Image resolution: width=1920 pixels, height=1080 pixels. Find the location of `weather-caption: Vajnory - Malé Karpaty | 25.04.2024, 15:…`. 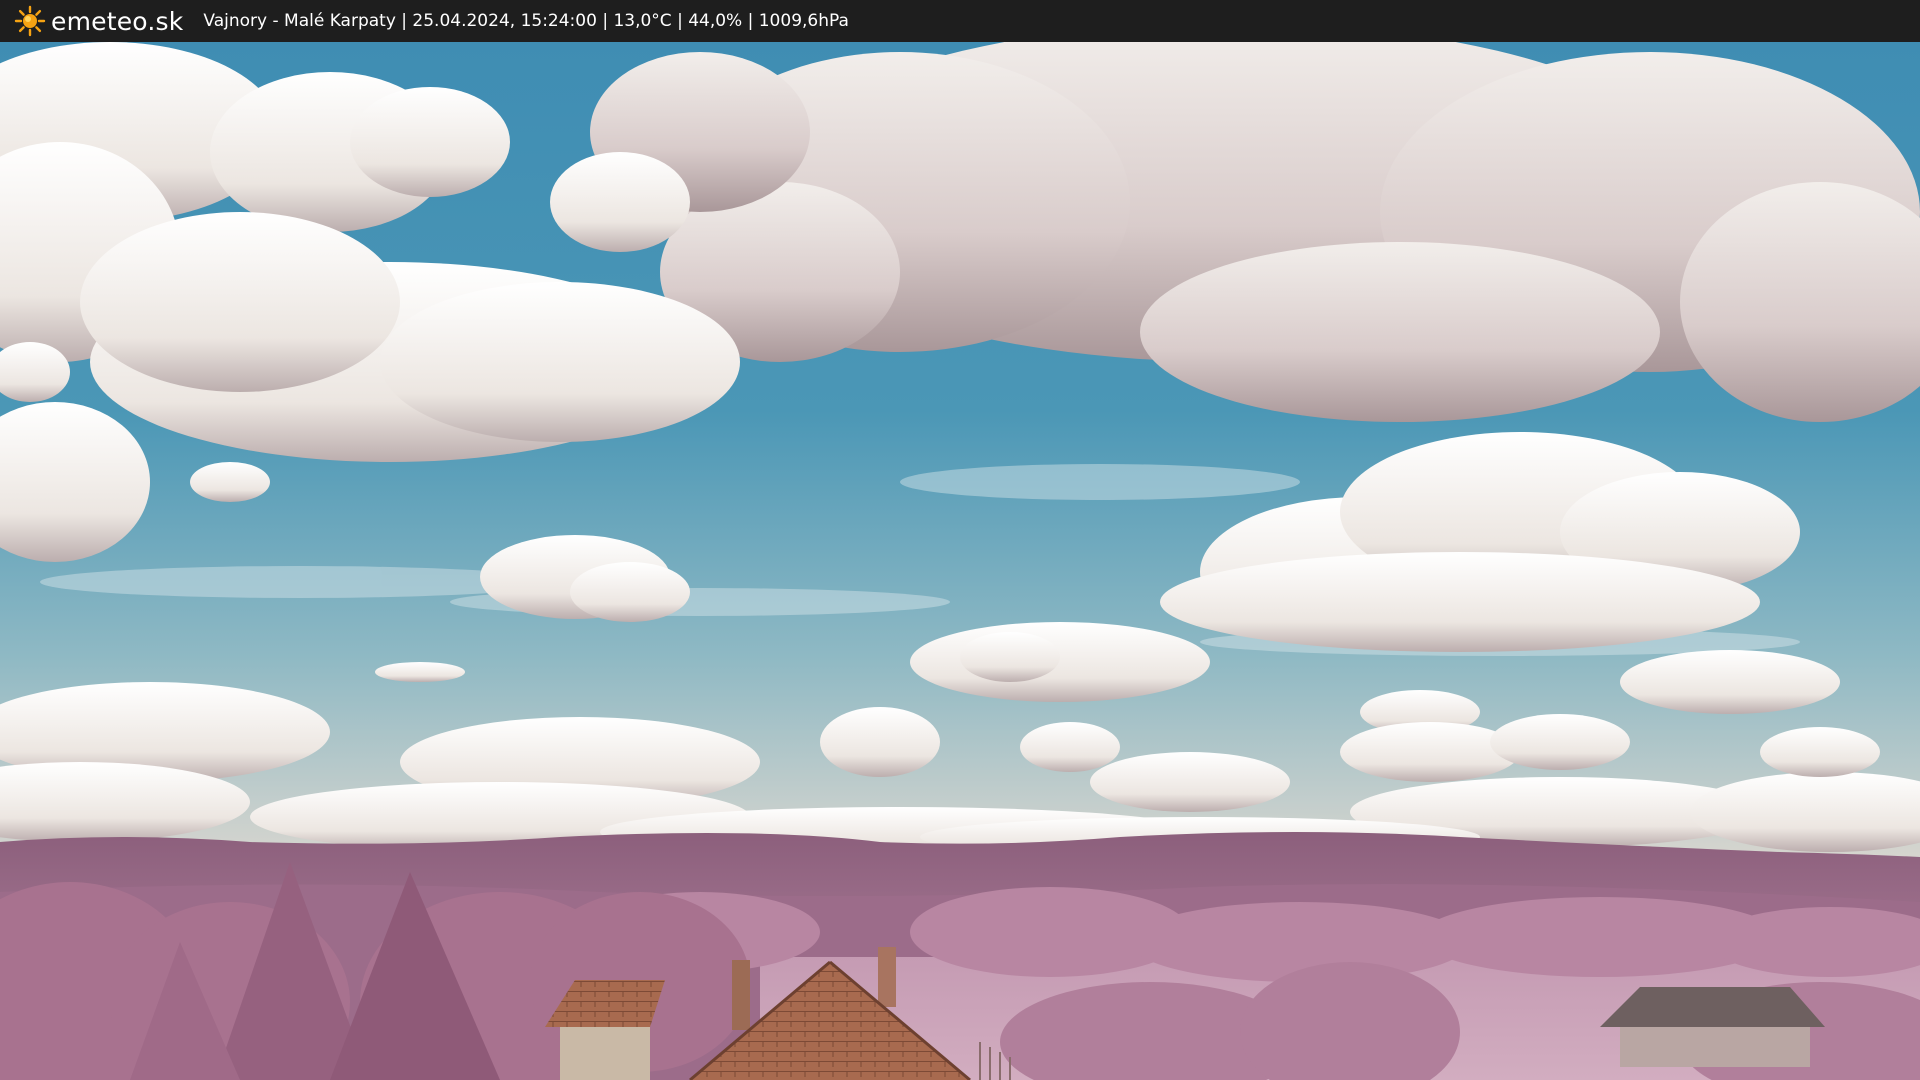

weather-caption: Vajnory - Malé Karpaty | 25.04.2024, 15:… is located at coordinates (526, 21).